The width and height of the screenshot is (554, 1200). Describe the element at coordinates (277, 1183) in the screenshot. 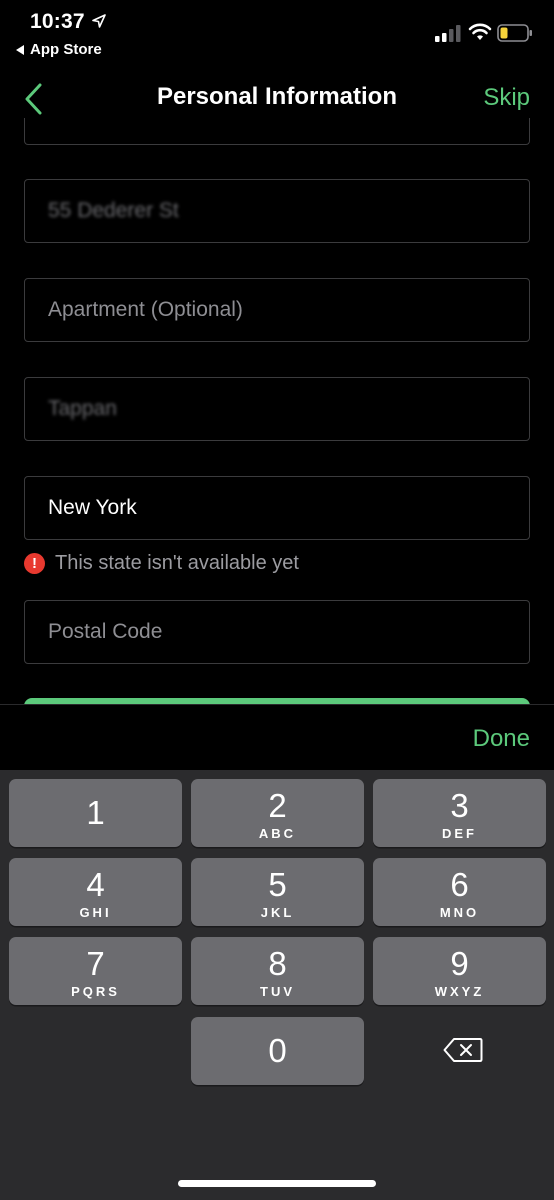

I see `home-indicator` at that location.